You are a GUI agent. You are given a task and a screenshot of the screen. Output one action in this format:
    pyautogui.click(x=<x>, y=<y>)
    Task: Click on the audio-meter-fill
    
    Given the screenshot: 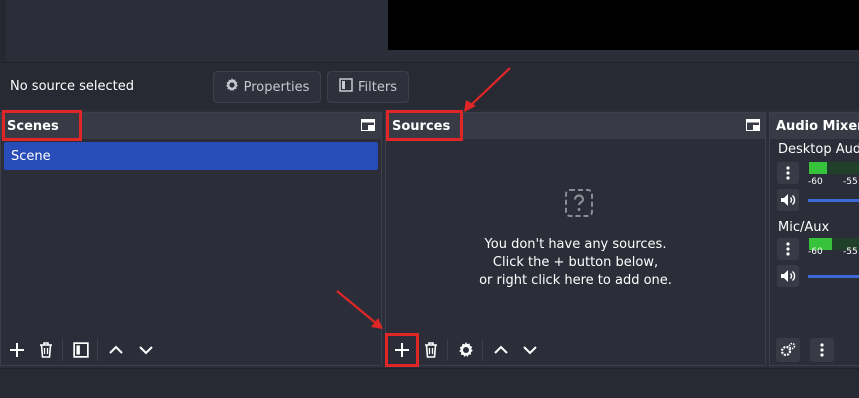 What is the action you would take?
    pyautogui.click(x=818, y=168)
    